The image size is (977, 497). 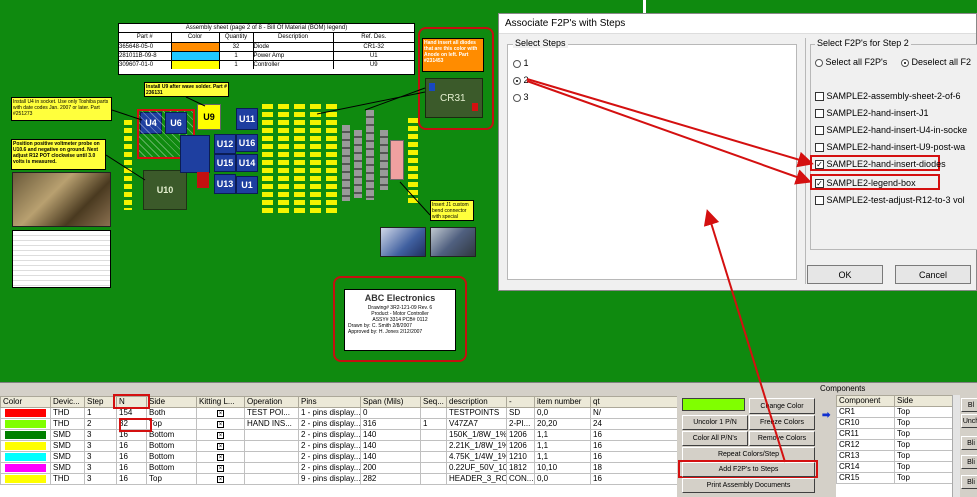 I want to click on grid-header: Color, so click(x=25, y=402).